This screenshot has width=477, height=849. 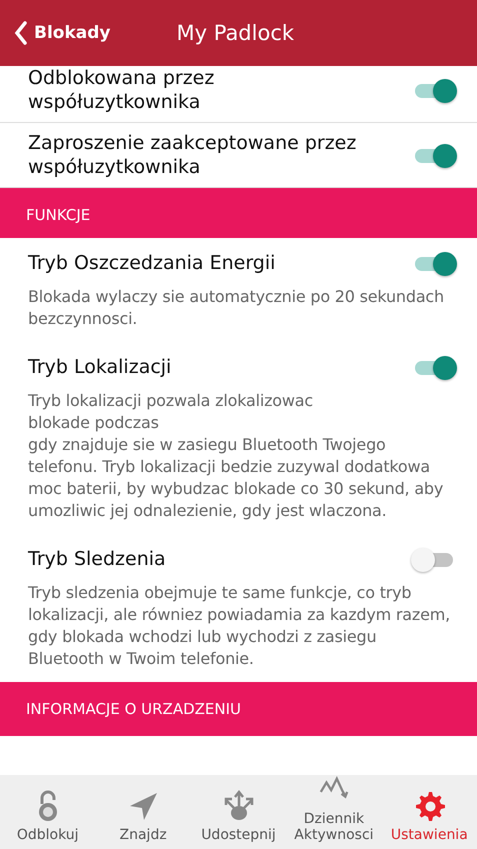 I want to click on tab: Dziennik Aktywnosci, so click(x=334, y=812).